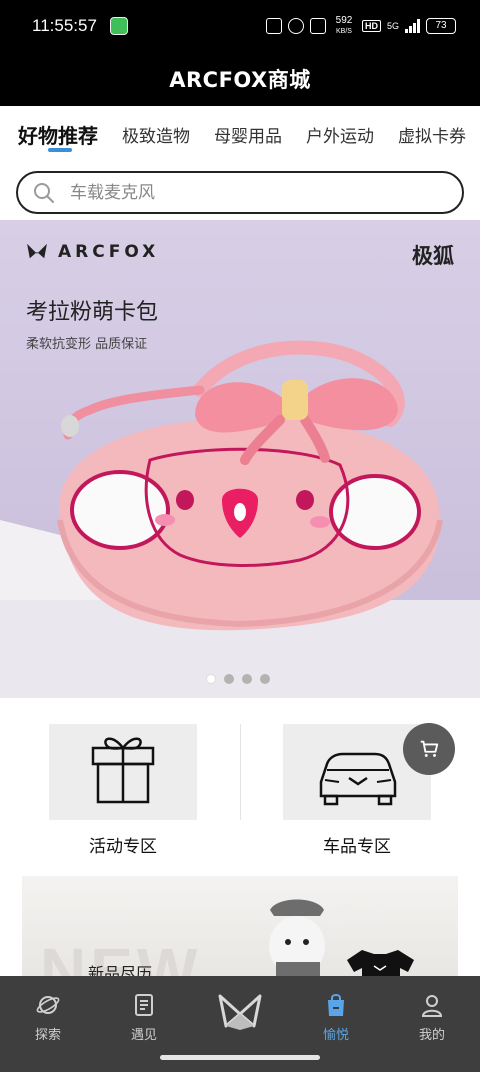  What do you see at coordinates (240, 1057) in the screenshot?
I see `gesture-home-indicator` at bounding box center [240, 1057].